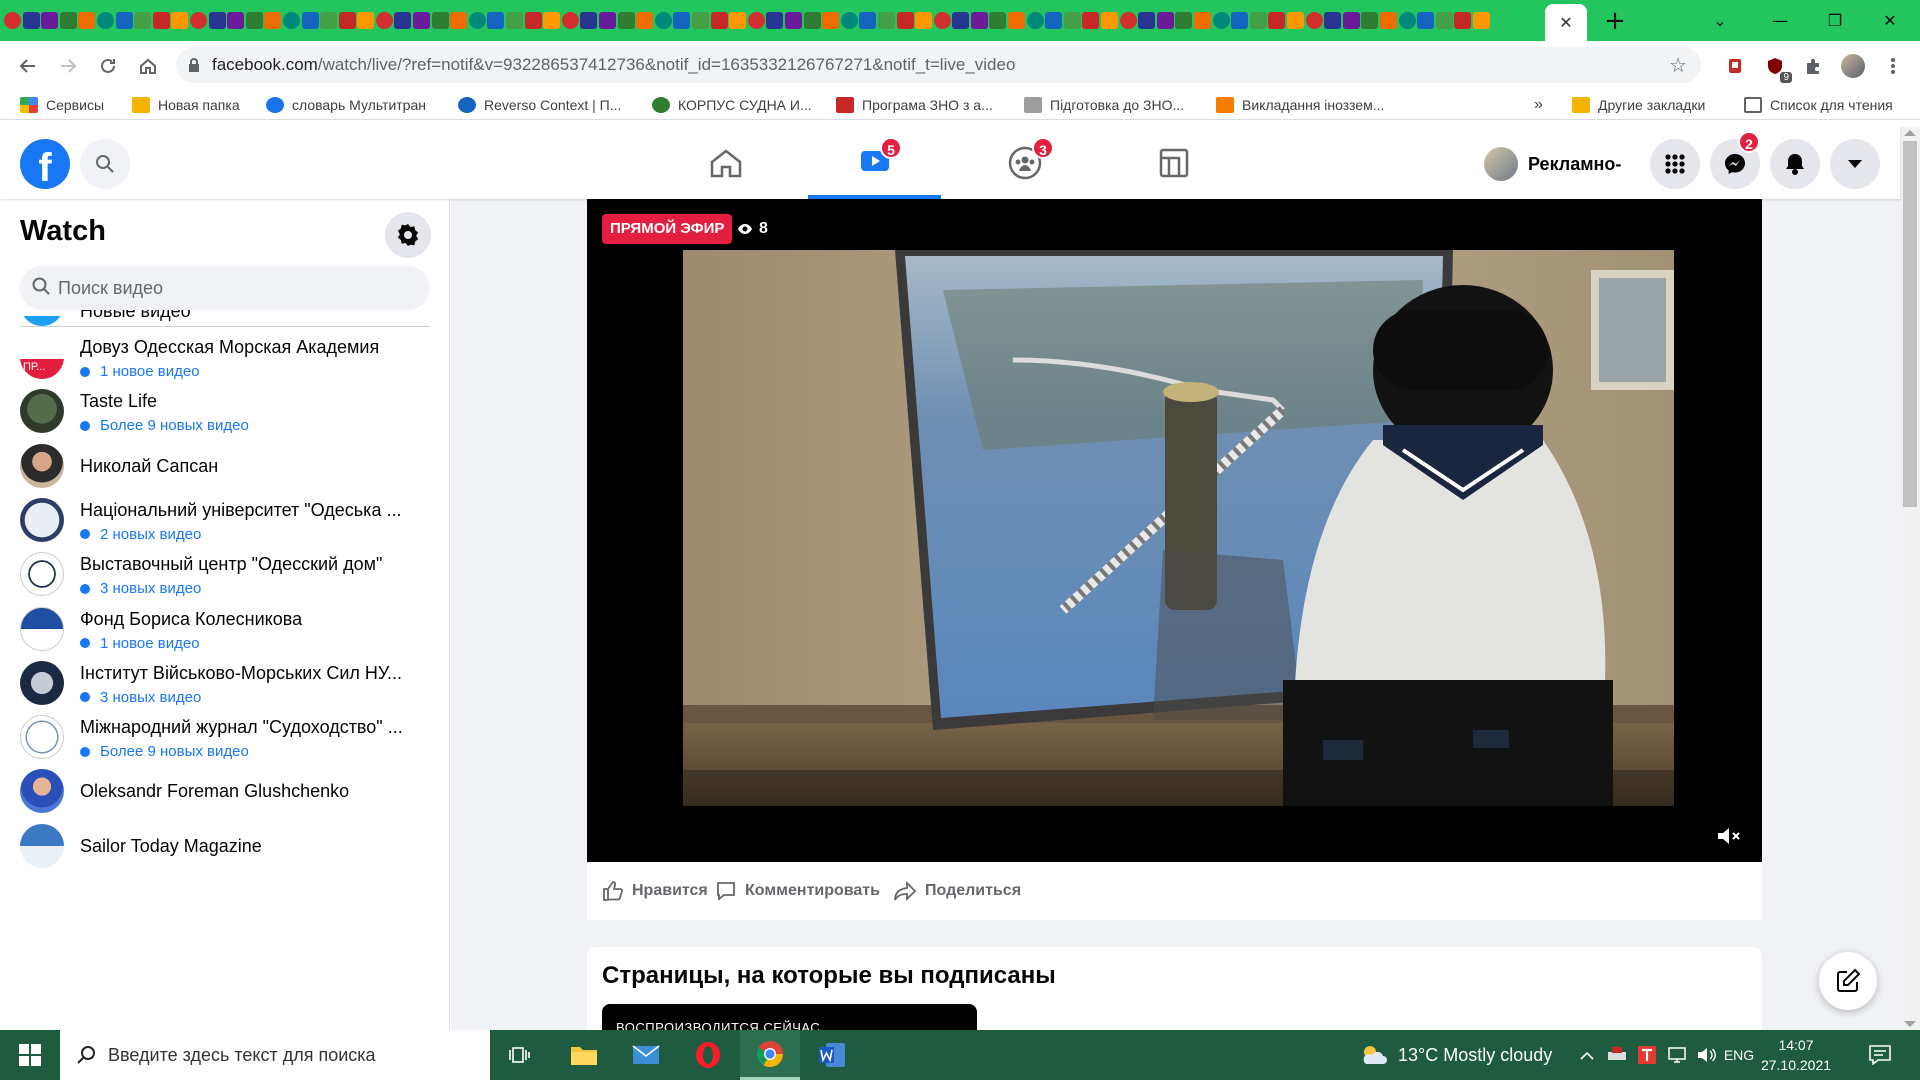 This screenshot has width=1920, height=1080. I want to click on nav-watch: 5, so click(874, 163).